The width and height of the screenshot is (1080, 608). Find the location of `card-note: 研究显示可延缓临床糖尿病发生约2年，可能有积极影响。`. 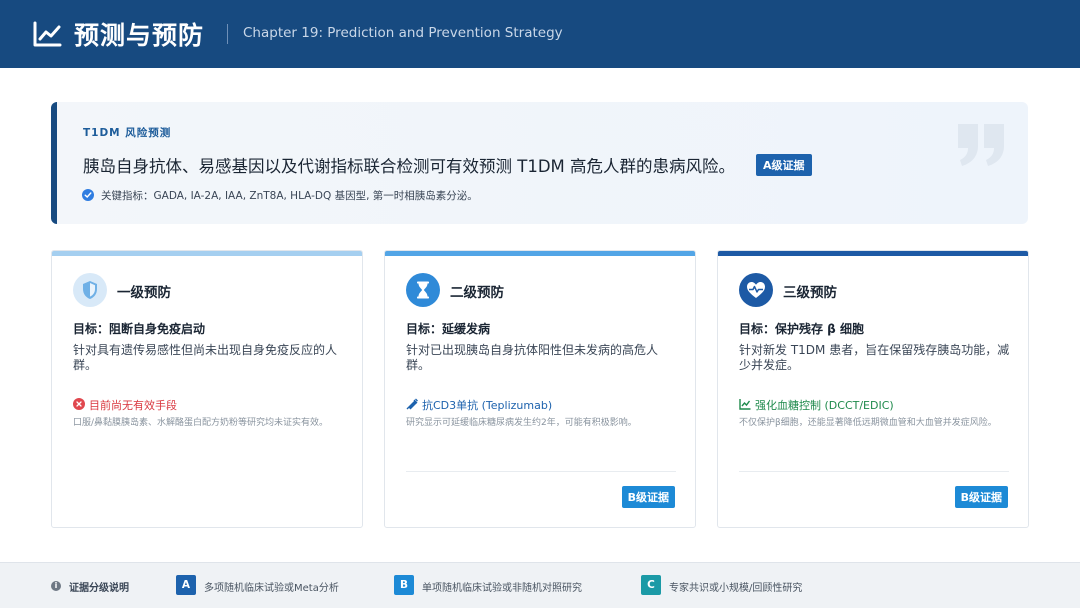

card-note: 研究显示可延缓临床糖尿病发生约2年，可能有积极影响。 is located at coordinates (521, 423).